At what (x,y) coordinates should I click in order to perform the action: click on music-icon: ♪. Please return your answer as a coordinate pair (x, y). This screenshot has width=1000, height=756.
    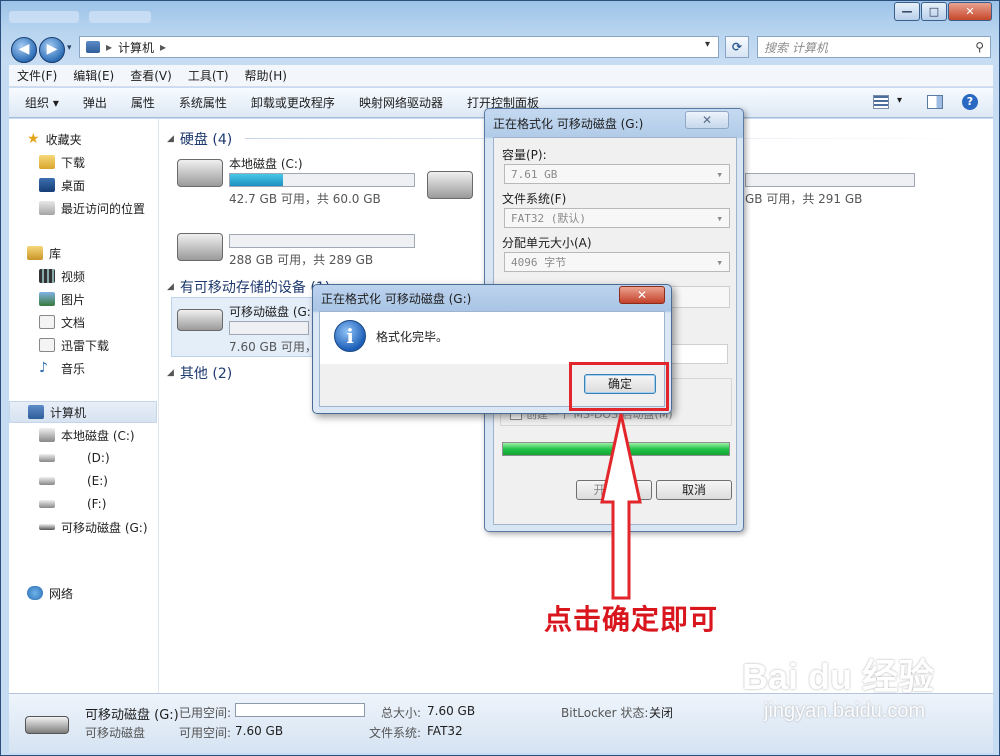
    Looking at the image, I should click on (43, 368).